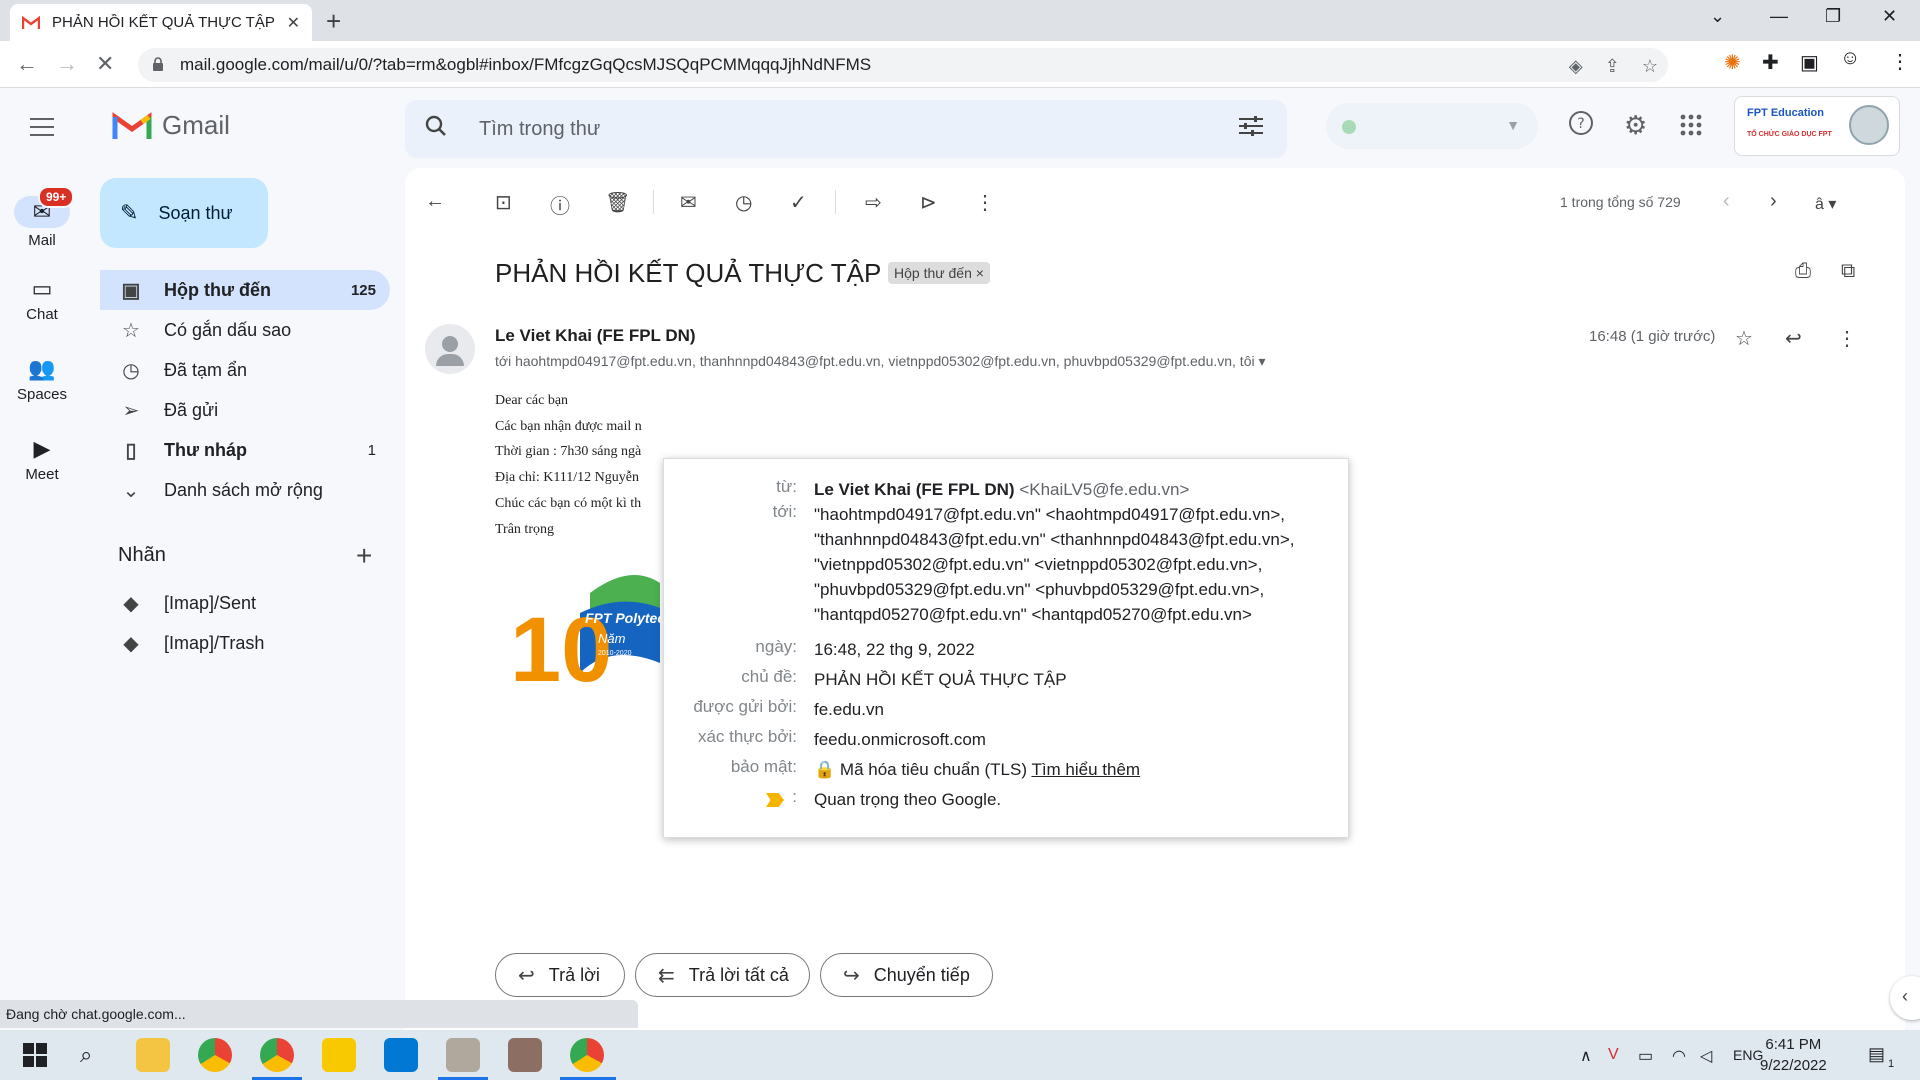  Describe the element at coordinates (1848, 271) in the screenshot. I see `open-new-window-icon: ⧉` at that location.